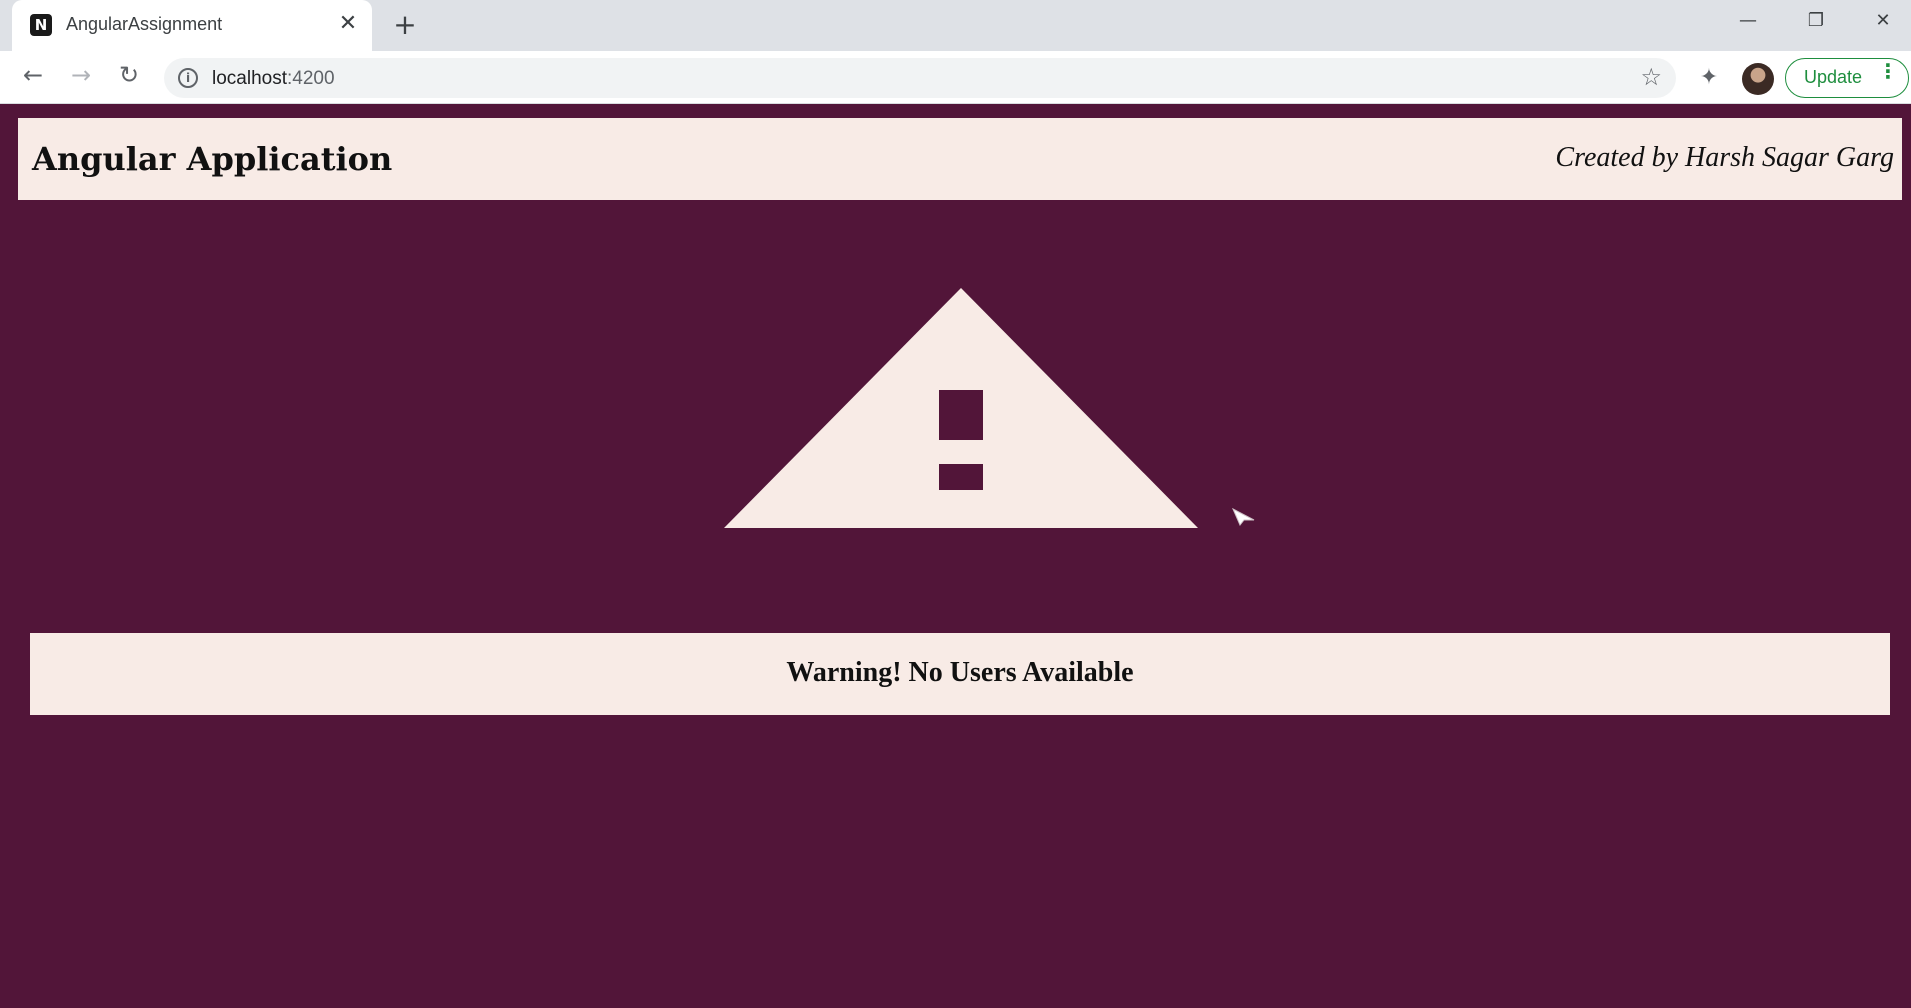  Describe the element at coordinates (311, 78) in the screenshot. I see `url-port: :4200` at that location.